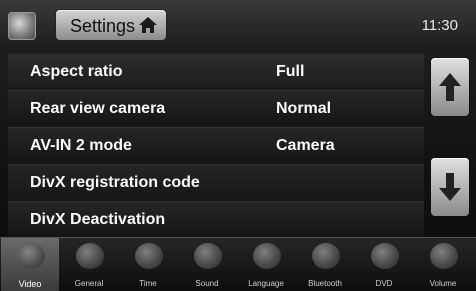 This screenshot has height=291, width=476. Describe the element at coordinates (148, 283) in the screenshot. I see `tab-label: Time` at that location.